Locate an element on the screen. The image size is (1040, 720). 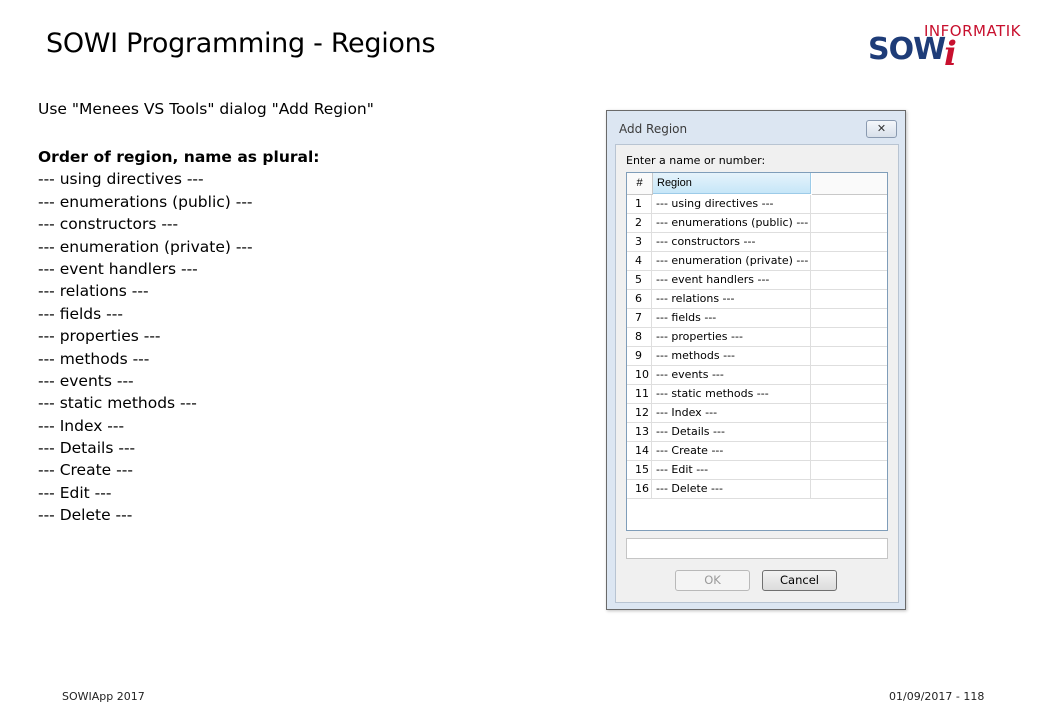
row-number-cell: 9 is located at coordinates (639, 356).